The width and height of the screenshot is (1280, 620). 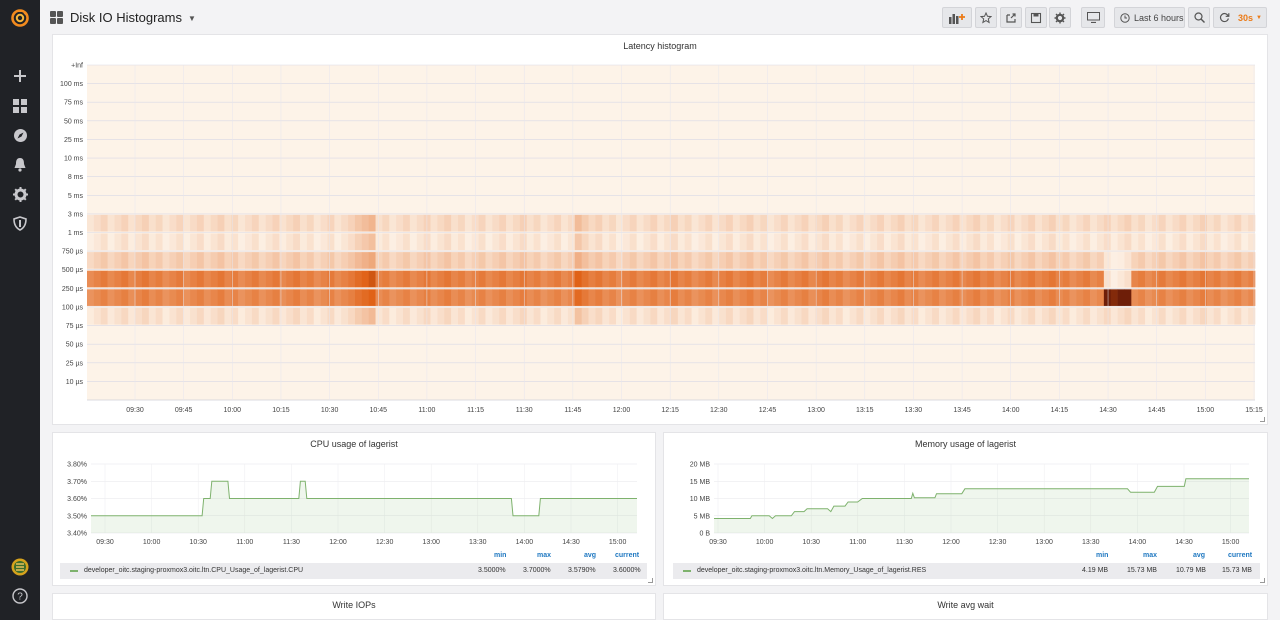 I want to click on create-icon, so click(x=20, y=76).